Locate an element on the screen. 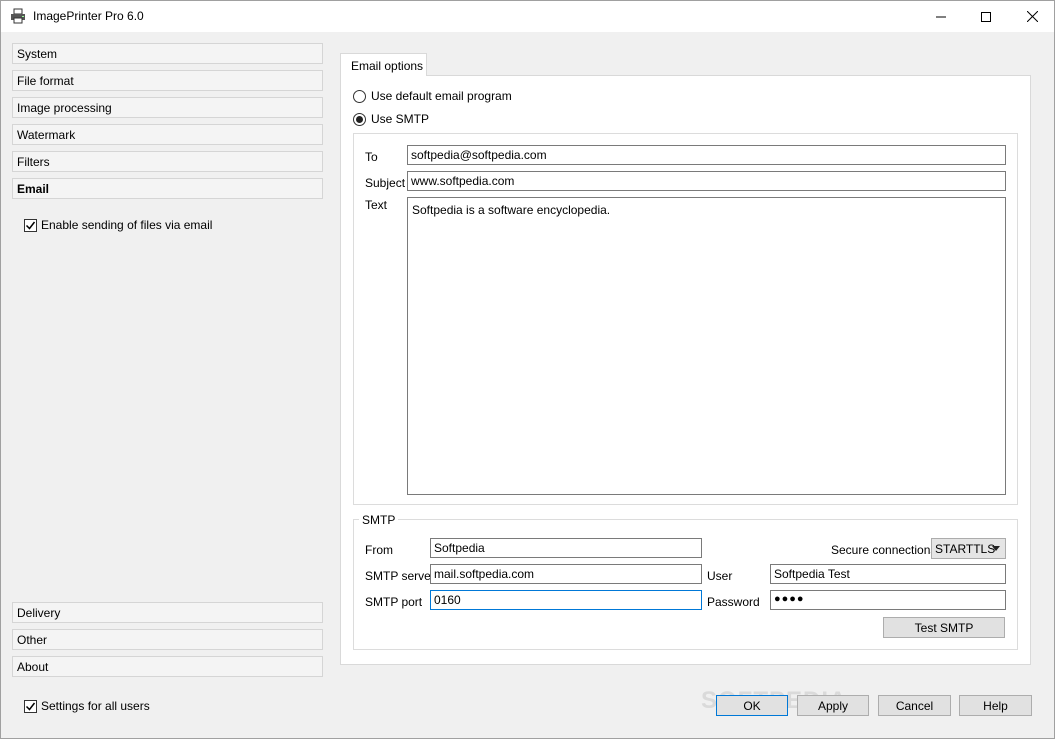  sidebar-item-delivery: Delivery is located at coordinates (167, 612).